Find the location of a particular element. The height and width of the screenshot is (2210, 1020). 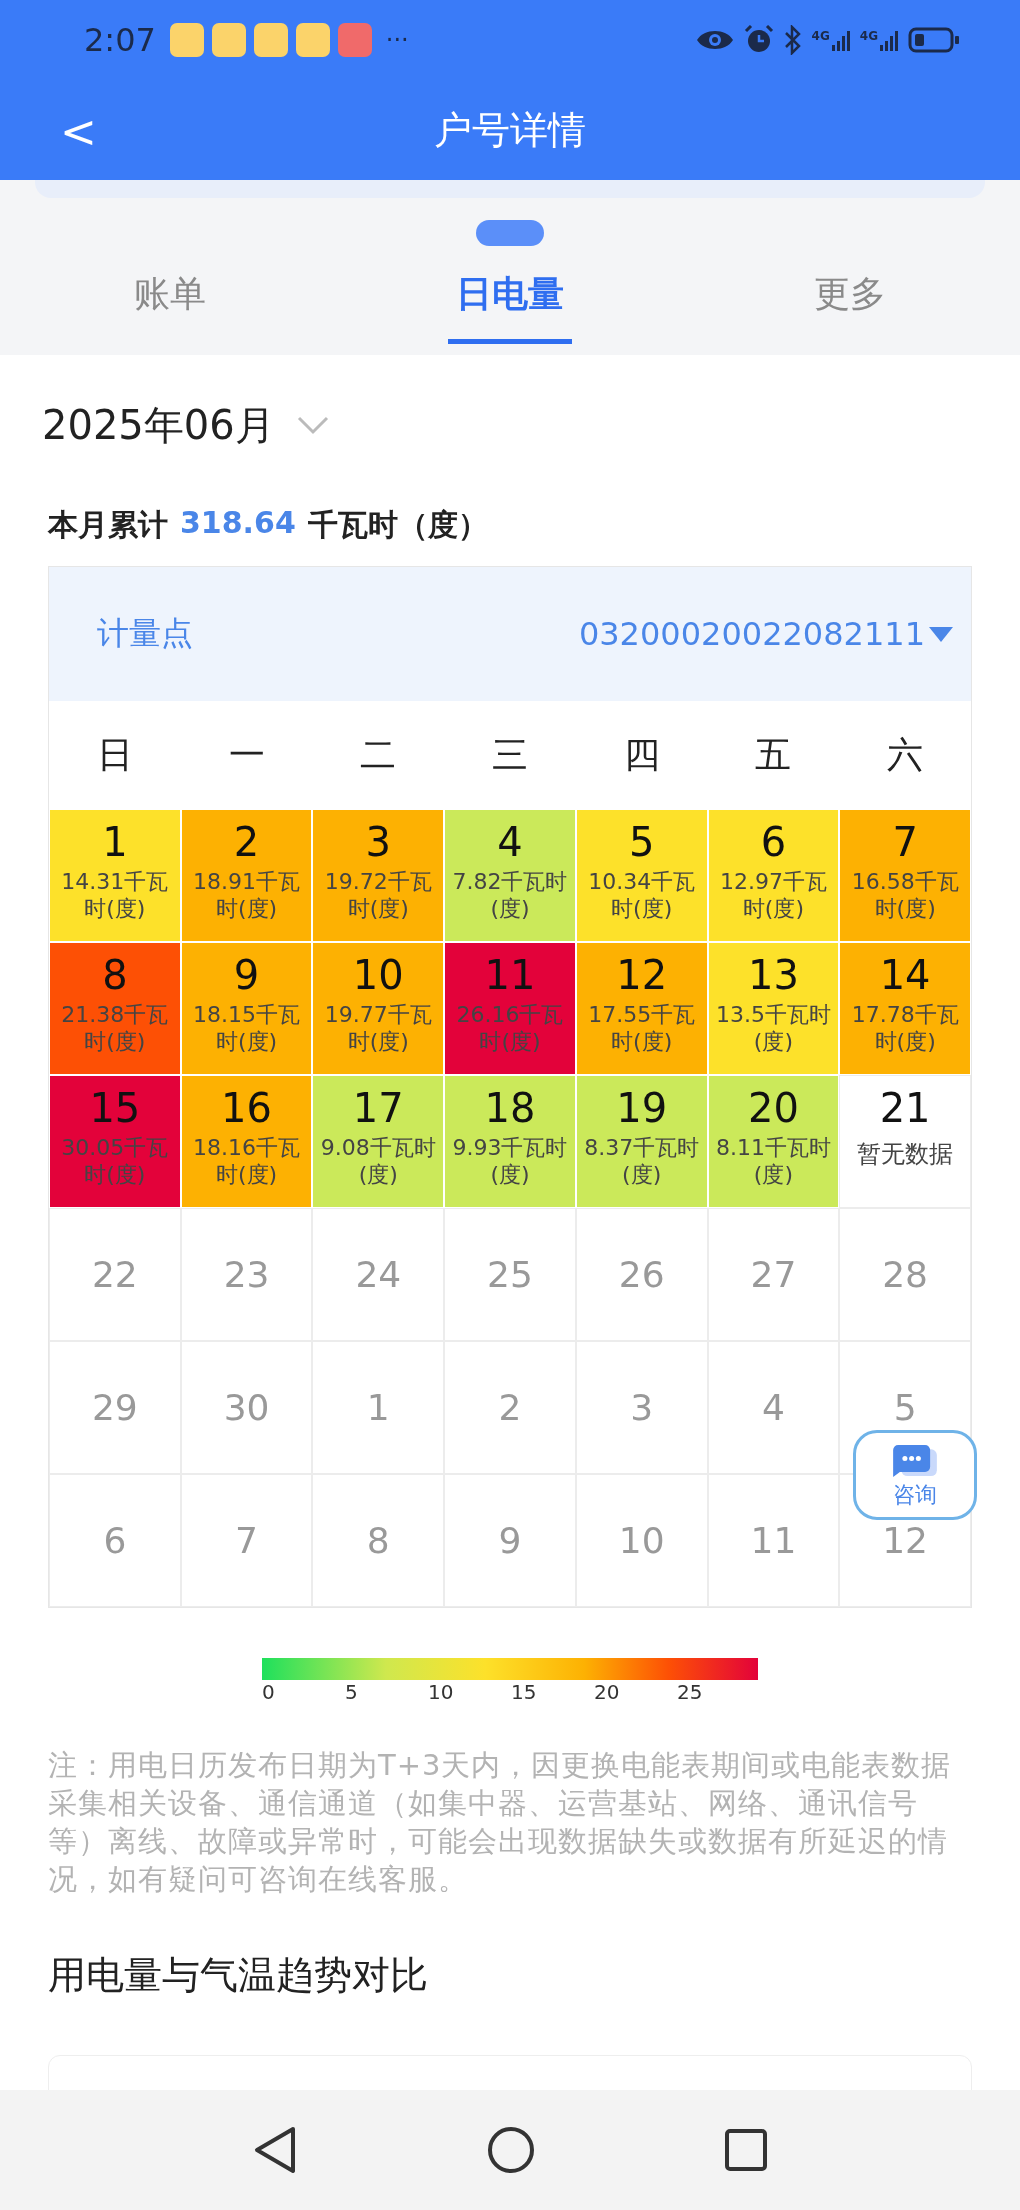

day-cell: 16 18.16千瓦时(度) is located at coordinates (246, 1141).